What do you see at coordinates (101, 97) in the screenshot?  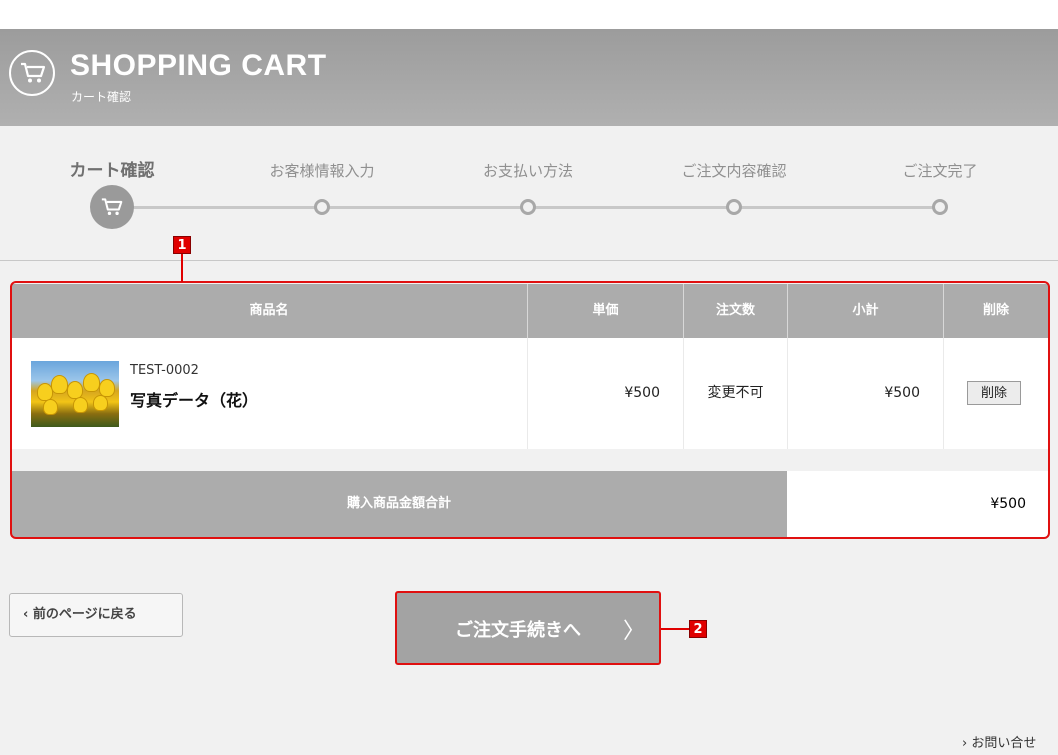 I see `page-subtitle: カート確認` at bounding box center [101, 97].